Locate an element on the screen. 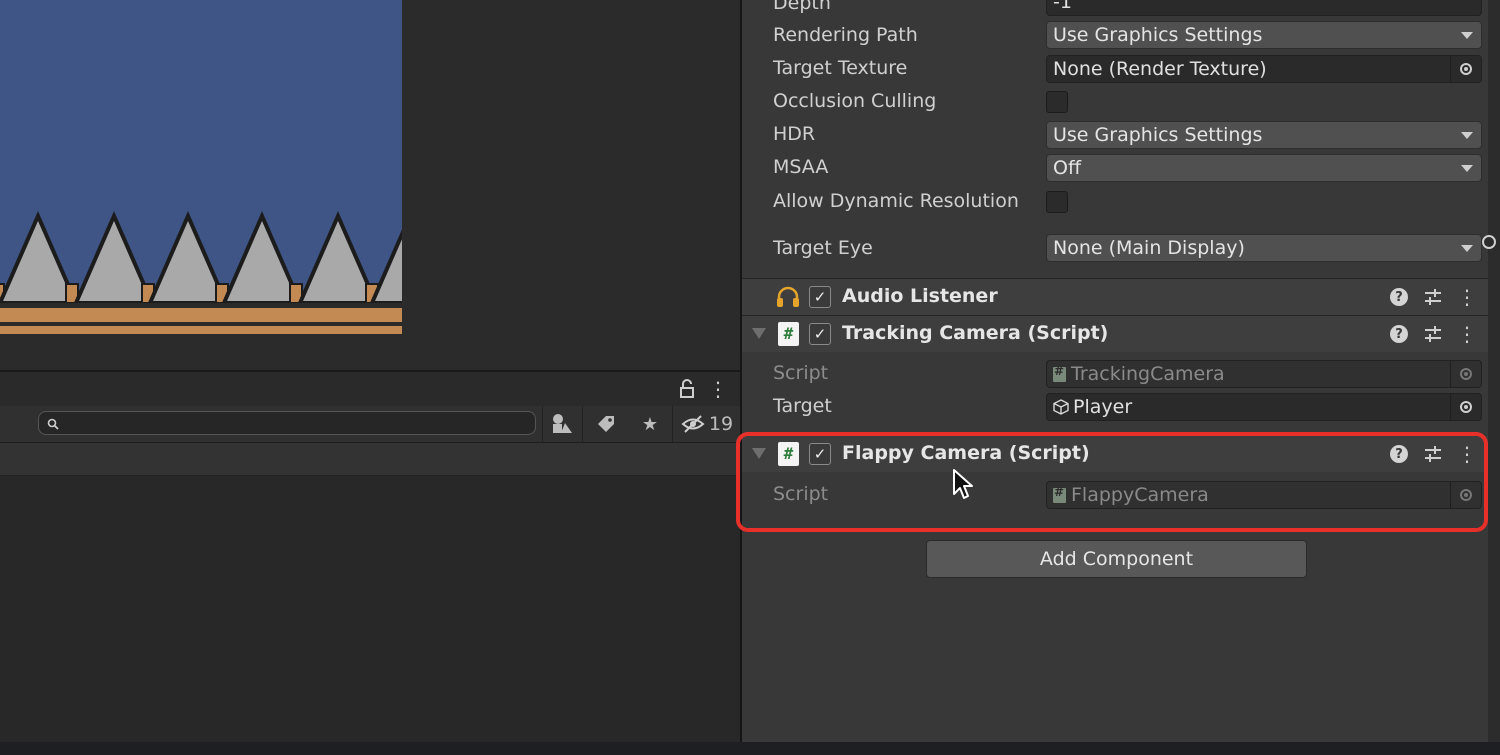  hidden-eye-button: 19 is located at coordinates (707, 424).